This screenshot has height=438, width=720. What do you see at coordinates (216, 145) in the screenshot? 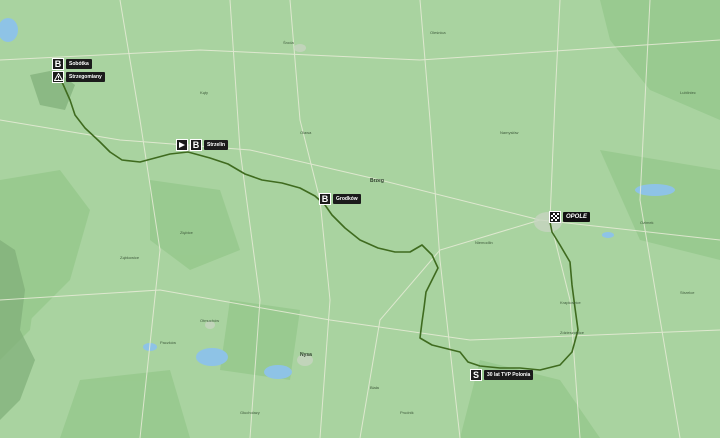
I see `start-label: Strzelin` at bounding box center [216, 145].